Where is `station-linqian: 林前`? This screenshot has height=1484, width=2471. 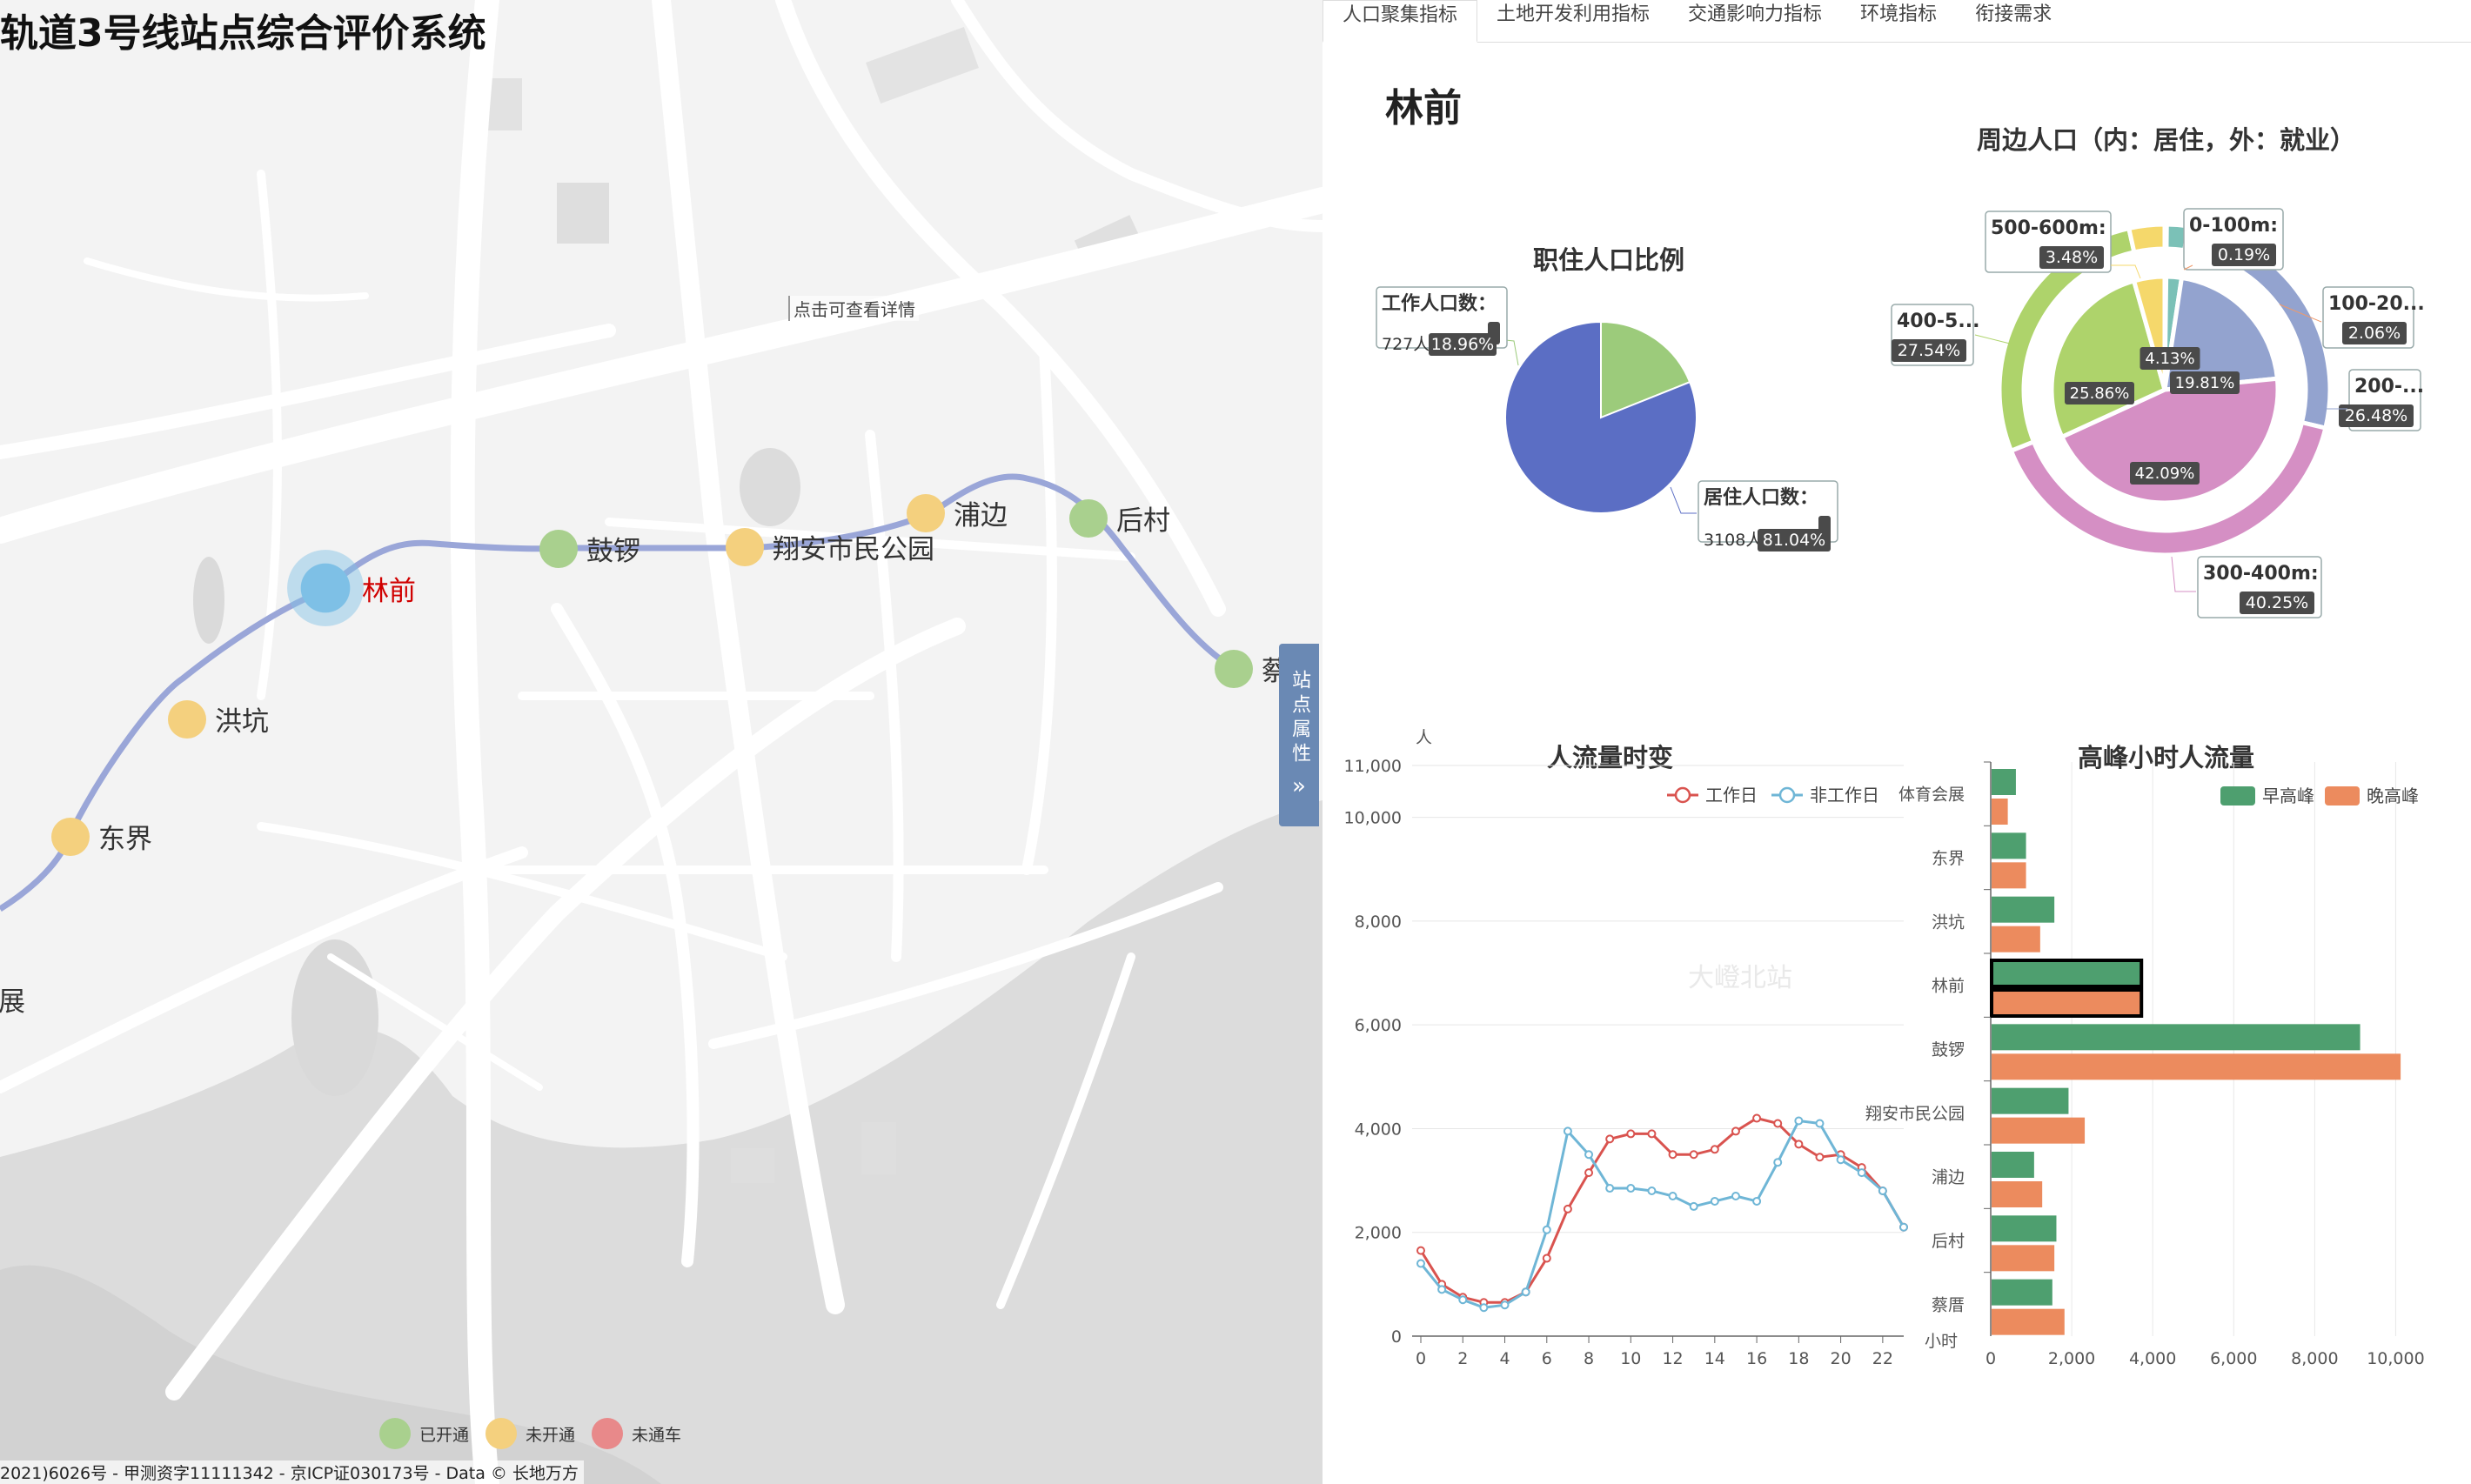 station-linqian: 林前 is located at coordinates (351, 588).